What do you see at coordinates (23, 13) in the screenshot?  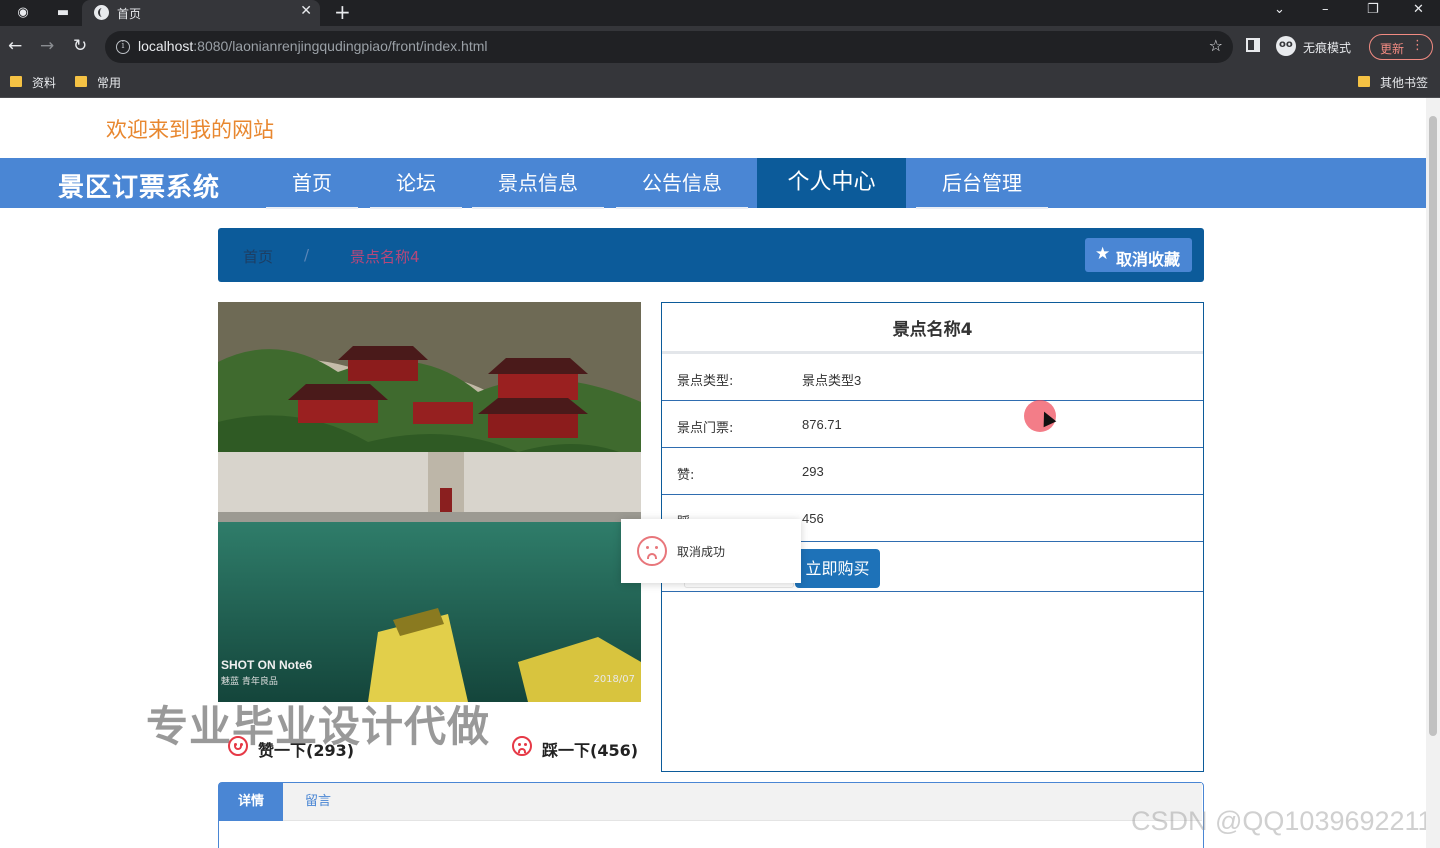 I see `tab-search-icon: ◉` at bounding box center [23, 13].